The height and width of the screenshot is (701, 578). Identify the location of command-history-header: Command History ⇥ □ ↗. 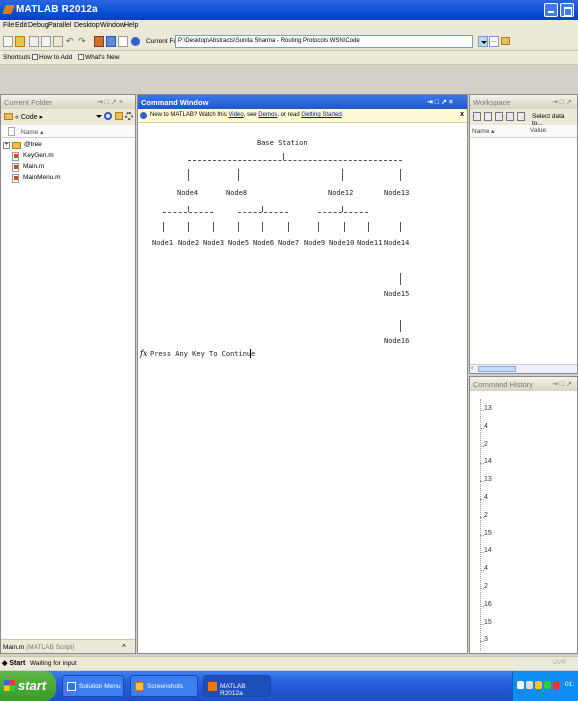
(523, 384).